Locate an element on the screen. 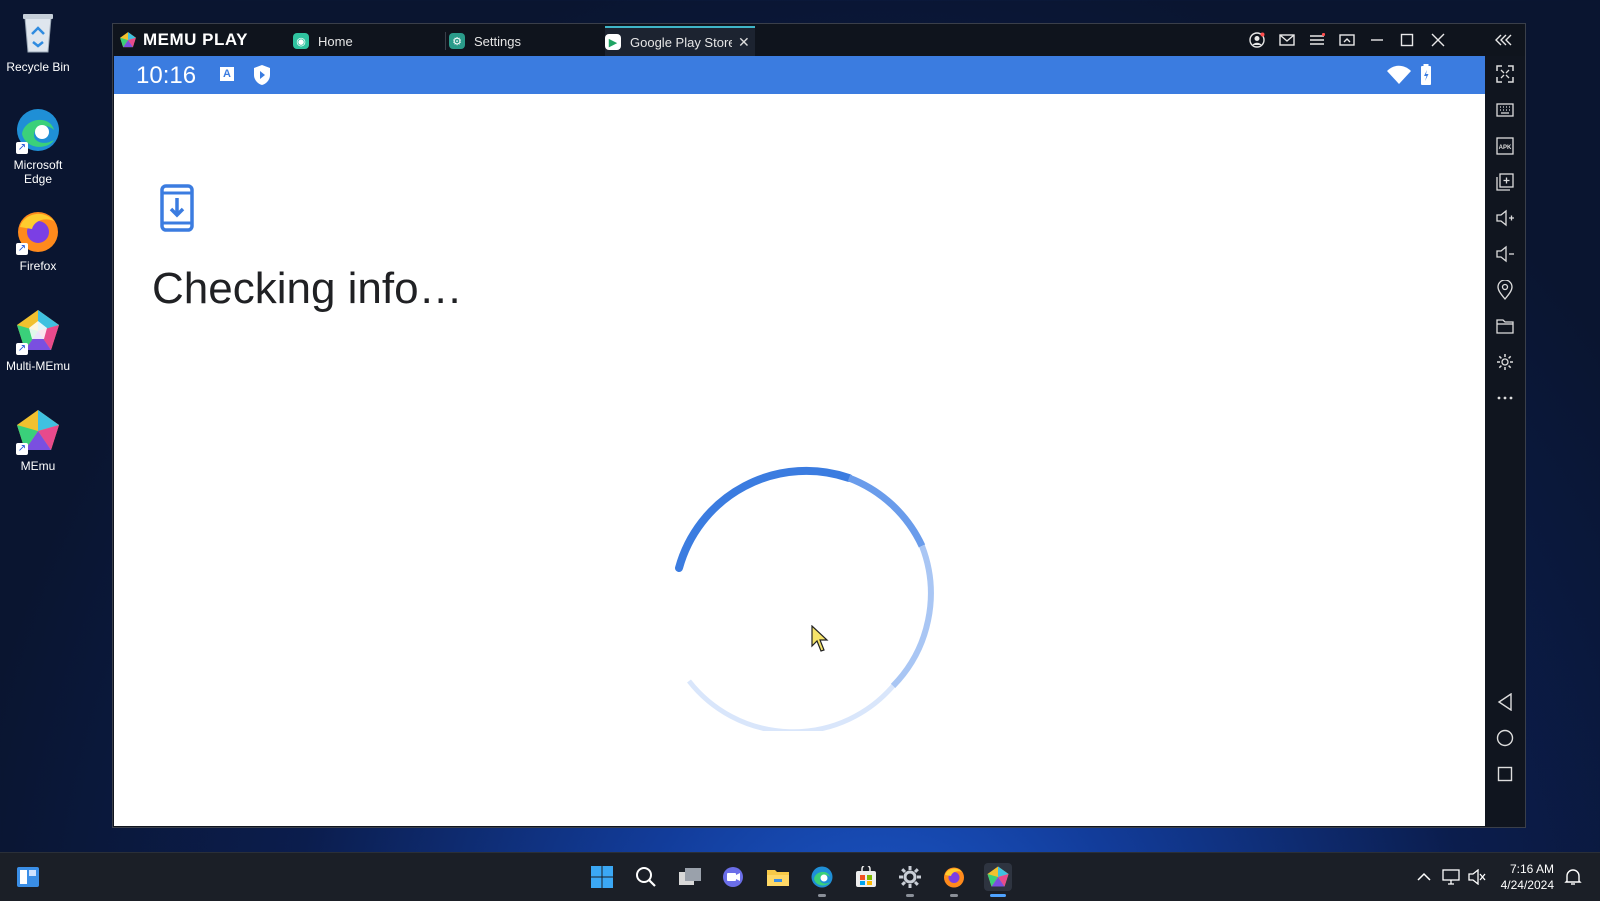 This screenshot has height=901, width=1600. apk-icon: APK is located at coordinates (1505, 146).